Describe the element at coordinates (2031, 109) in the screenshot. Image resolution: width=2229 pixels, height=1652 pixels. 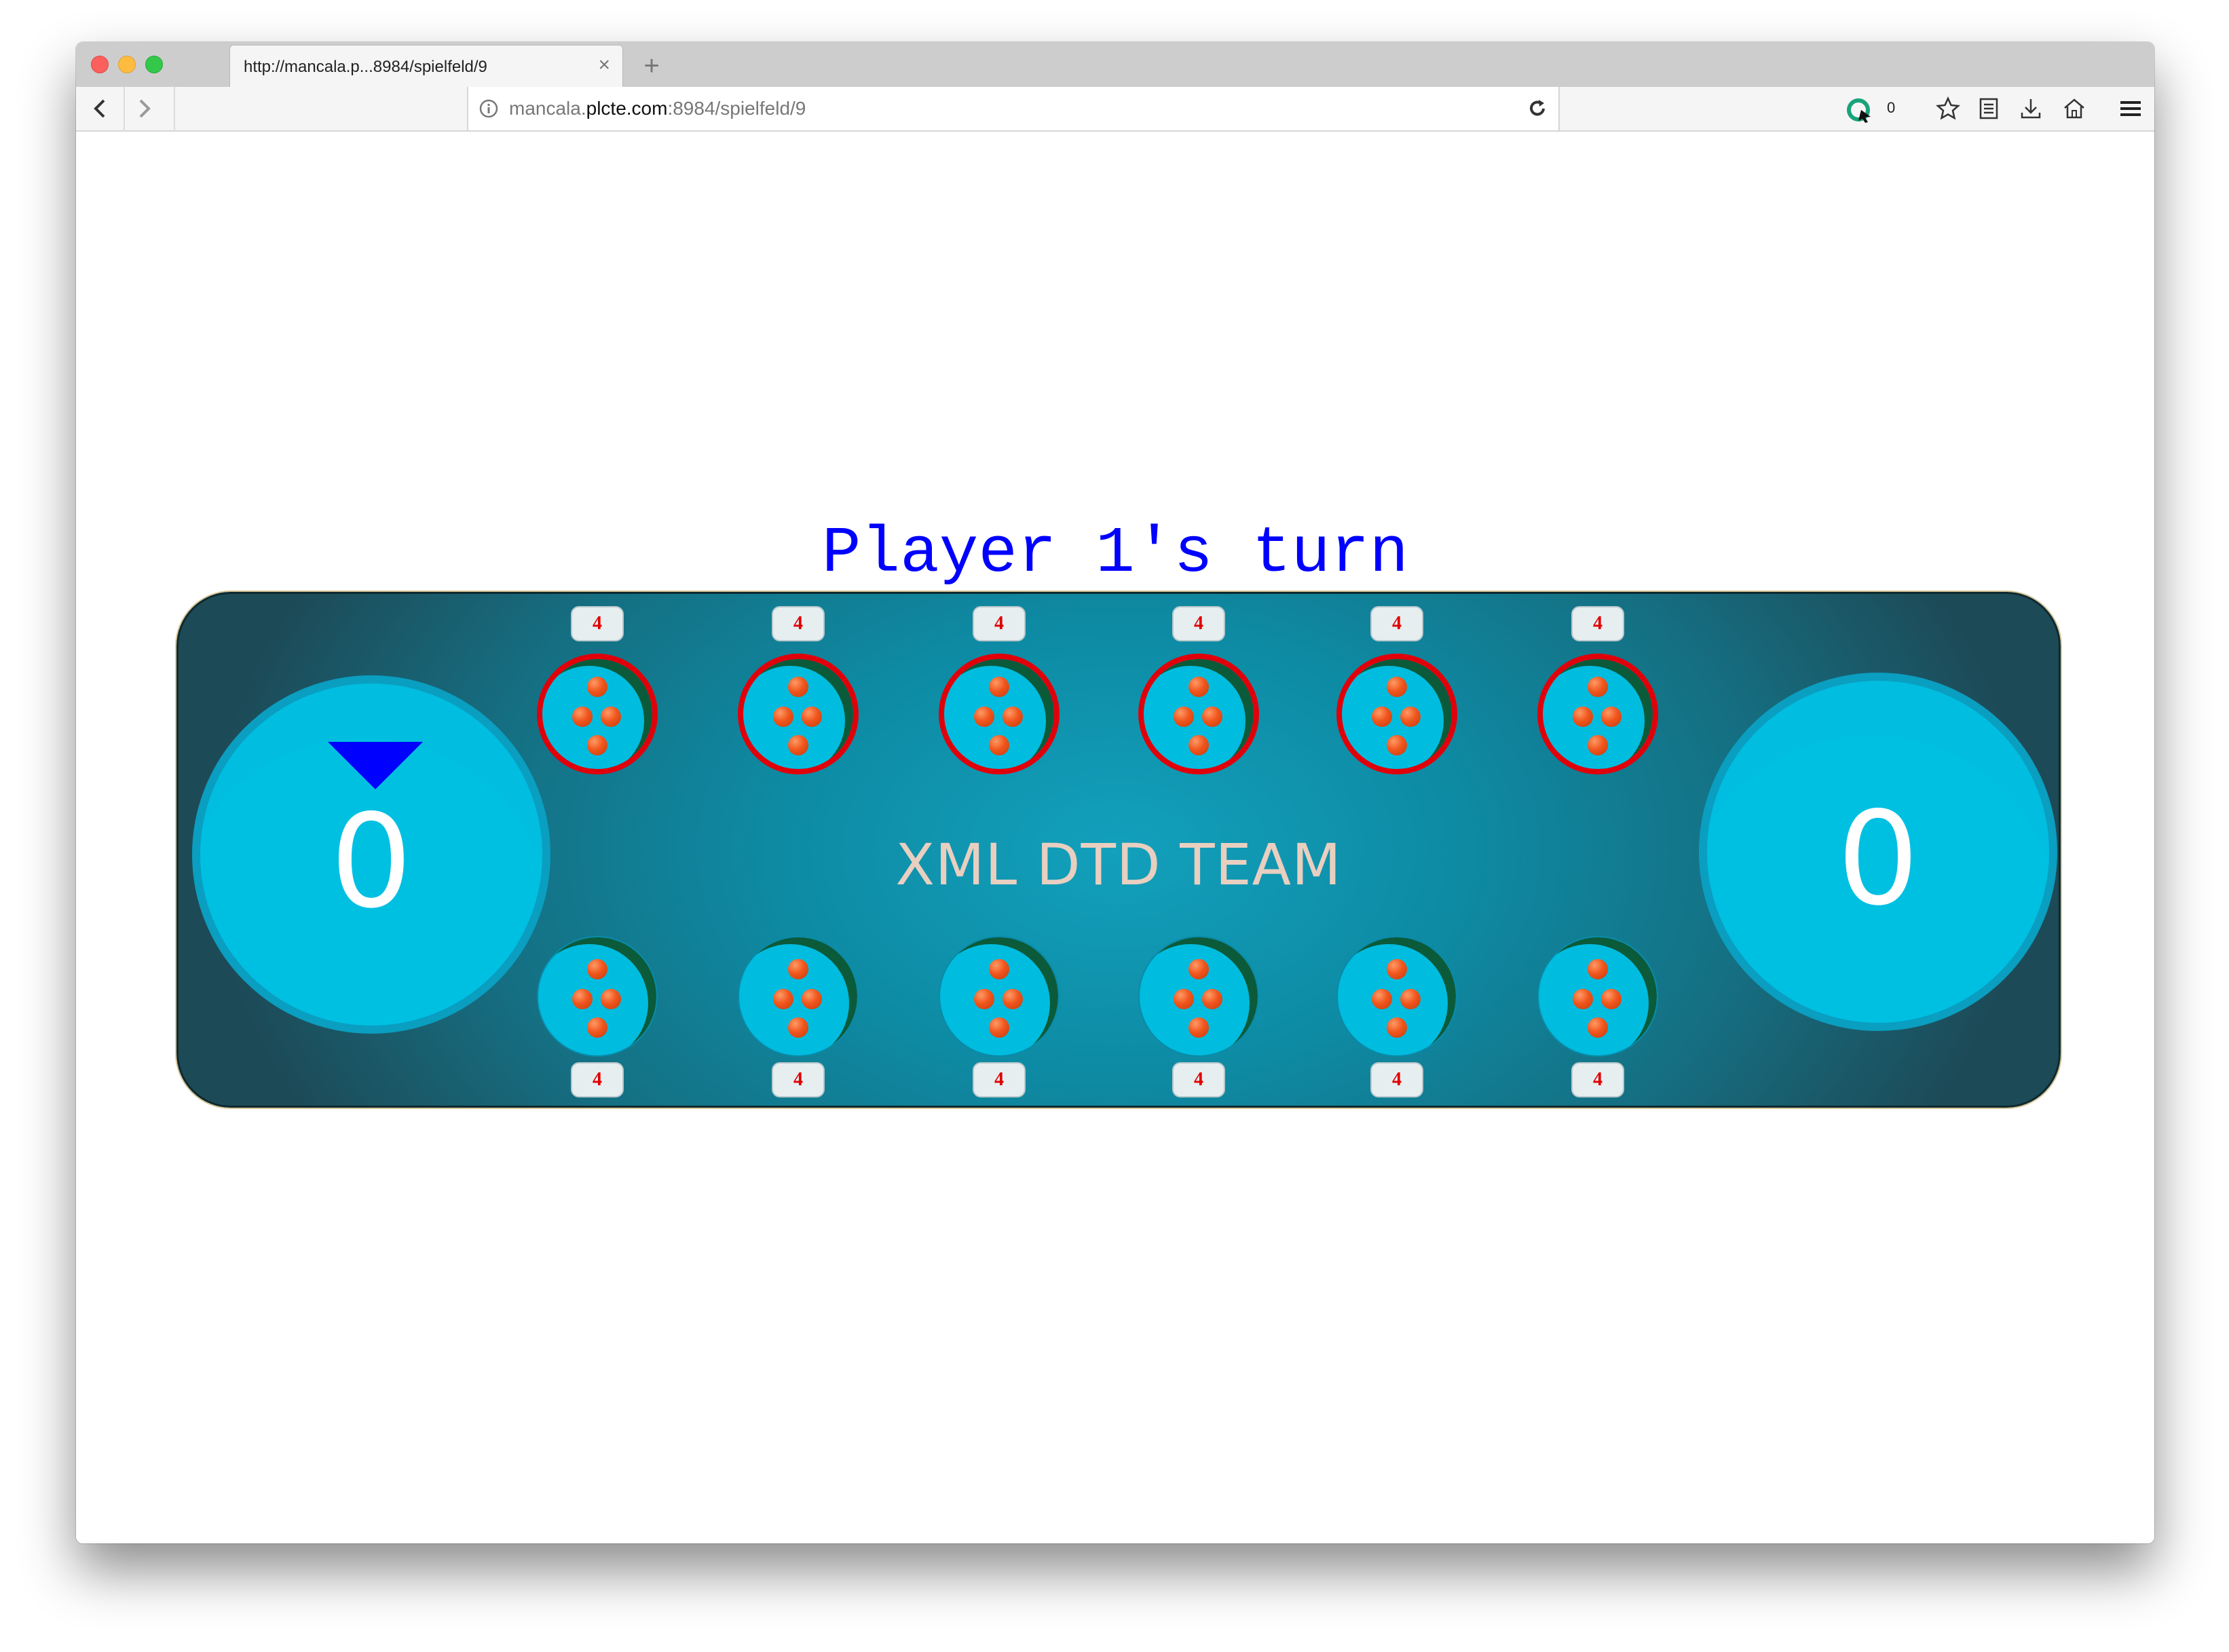
I see `download-icon` at that location.